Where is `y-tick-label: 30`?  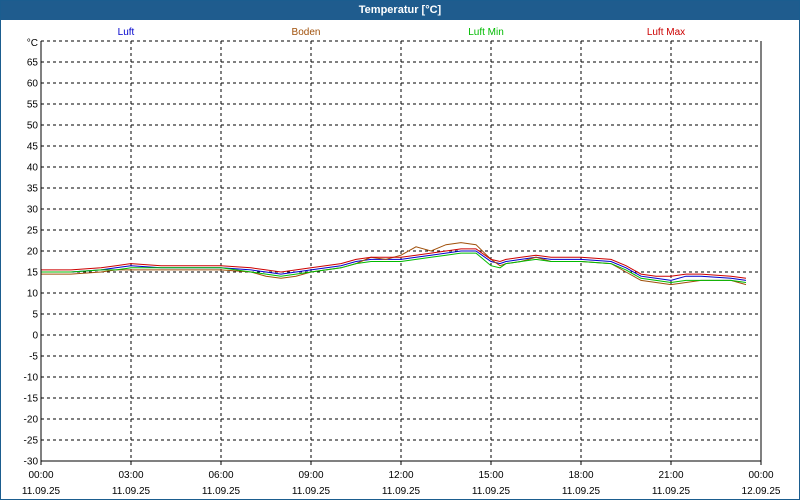
y-tick-label: 30 is located at coordinates (33, 210).